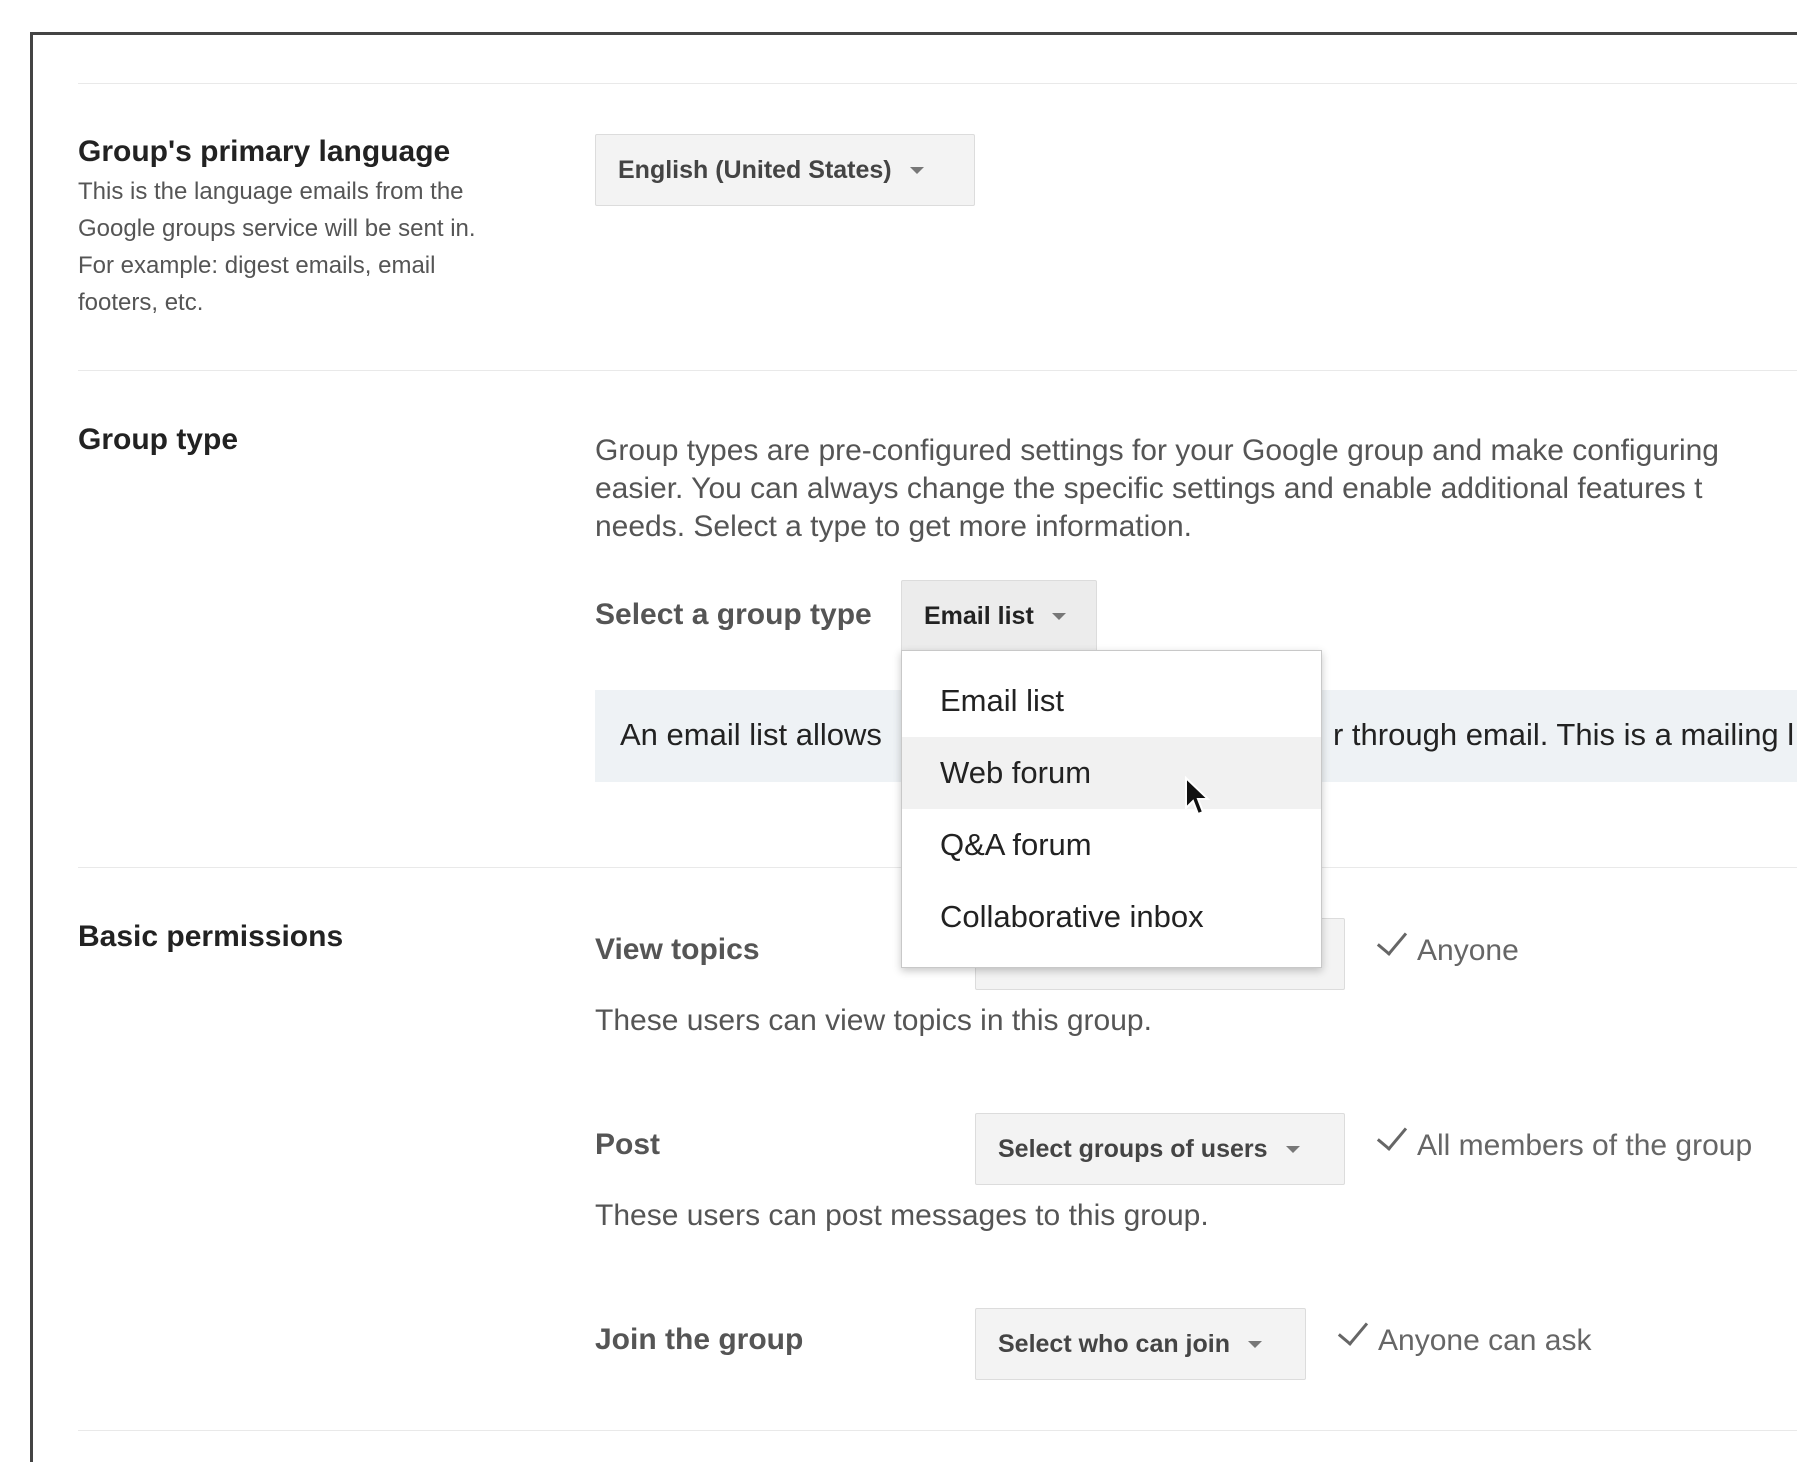 The height and width of the screenshot is (1462, 1797). What do you see at coordinates (677, 949) in the screenshot?
I see `view-topics-label: View topics` at bounding box center [677, 949].